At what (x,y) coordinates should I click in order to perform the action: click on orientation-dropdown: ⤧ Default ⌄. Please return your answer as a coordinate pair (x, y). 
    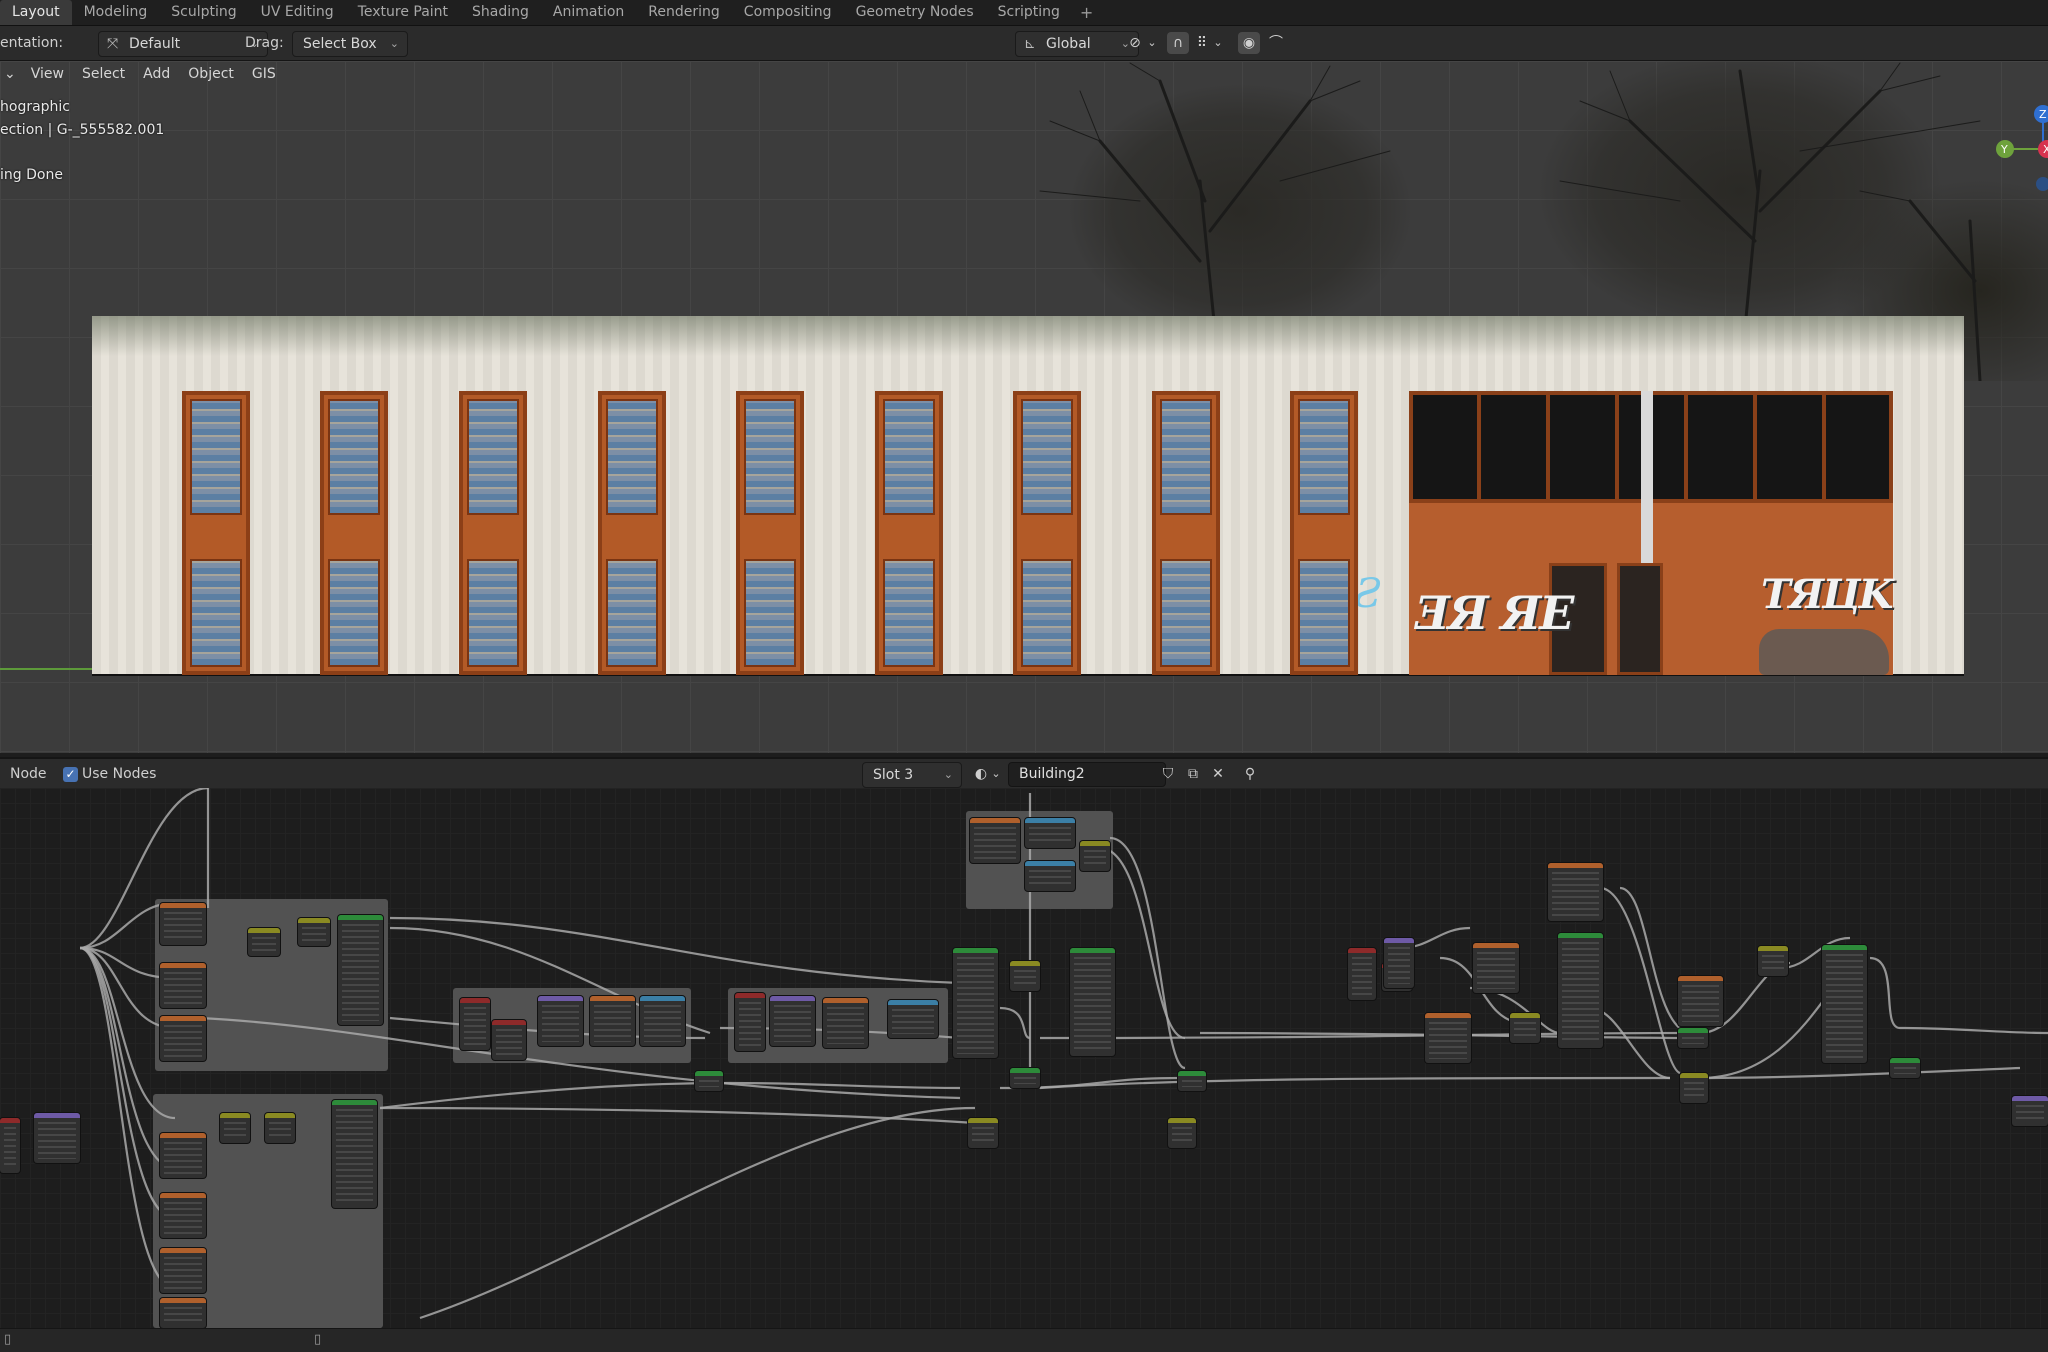
    Looking at the image, I should click on (183, 44).